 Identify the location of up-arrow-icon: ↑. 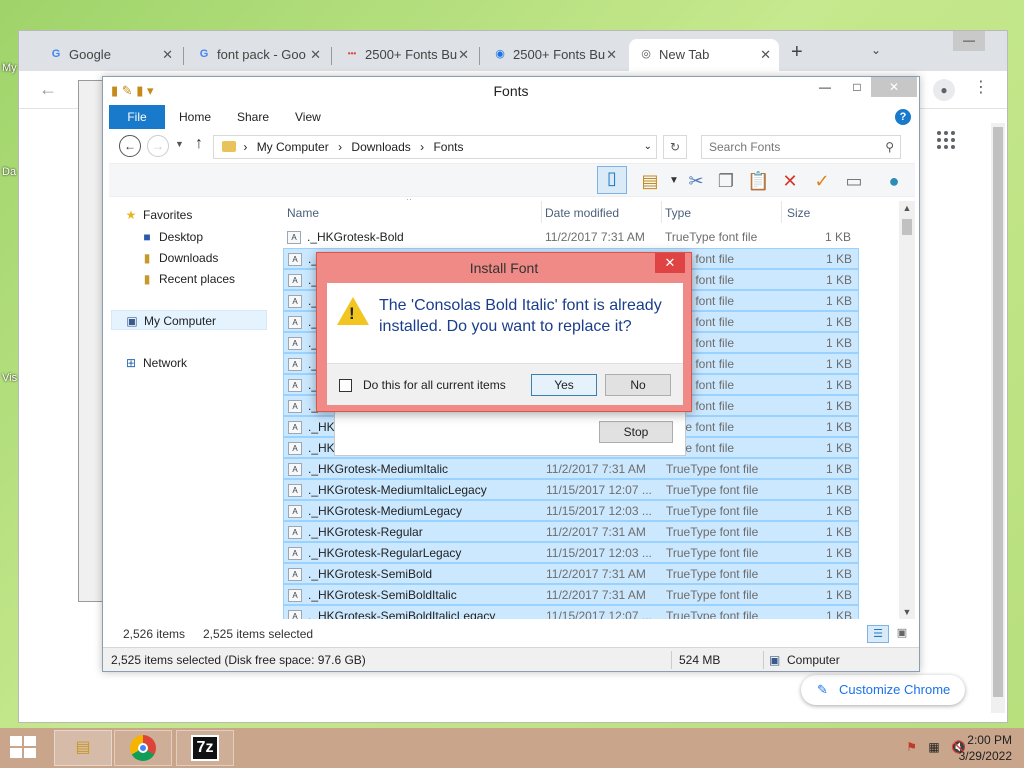
(199, 144).